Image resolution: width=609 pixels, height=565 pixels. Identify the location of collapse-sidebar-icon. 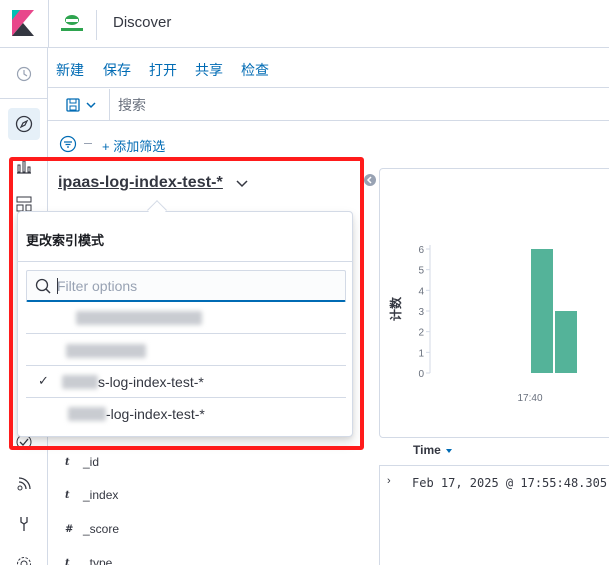
(370, 180).